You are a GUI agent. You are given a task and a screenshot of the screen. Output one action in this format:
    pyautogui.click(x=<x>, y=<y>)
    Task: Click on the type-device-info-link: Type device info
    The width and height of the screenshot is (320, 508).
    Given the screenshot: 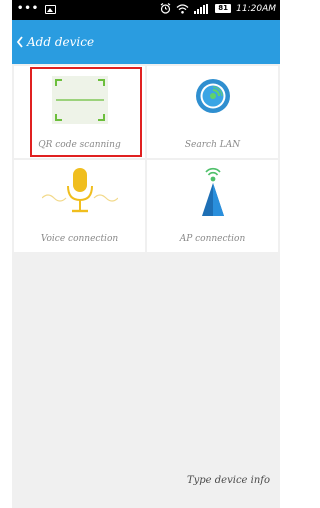 What is the action you would take?
    pyautogui.click(x=228, y=480)
    